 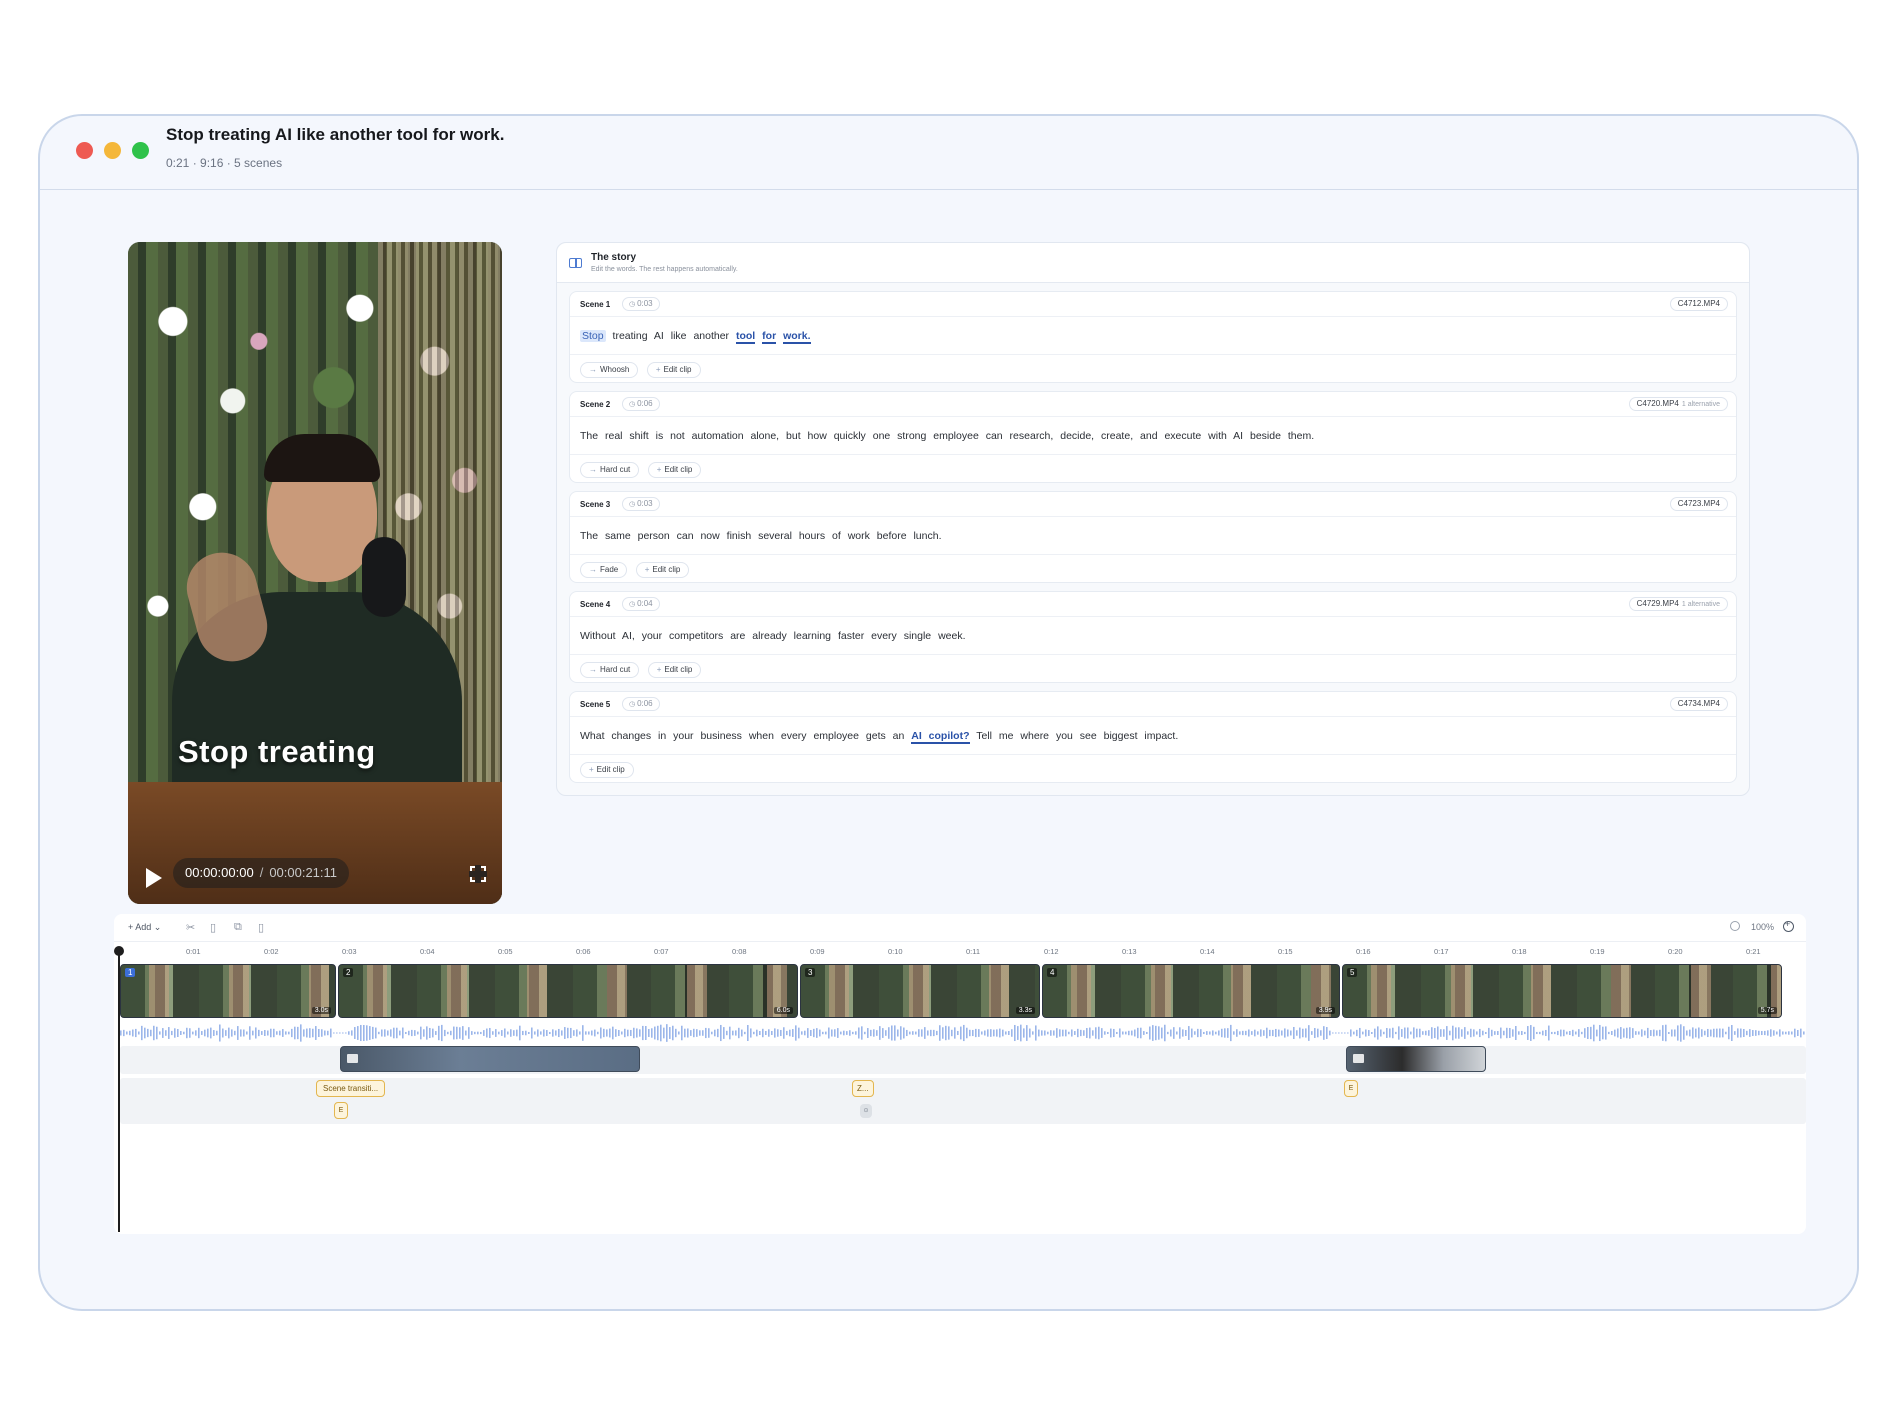 I want to click on duplicate-icon: ⧉, so click(x=238, y=927).